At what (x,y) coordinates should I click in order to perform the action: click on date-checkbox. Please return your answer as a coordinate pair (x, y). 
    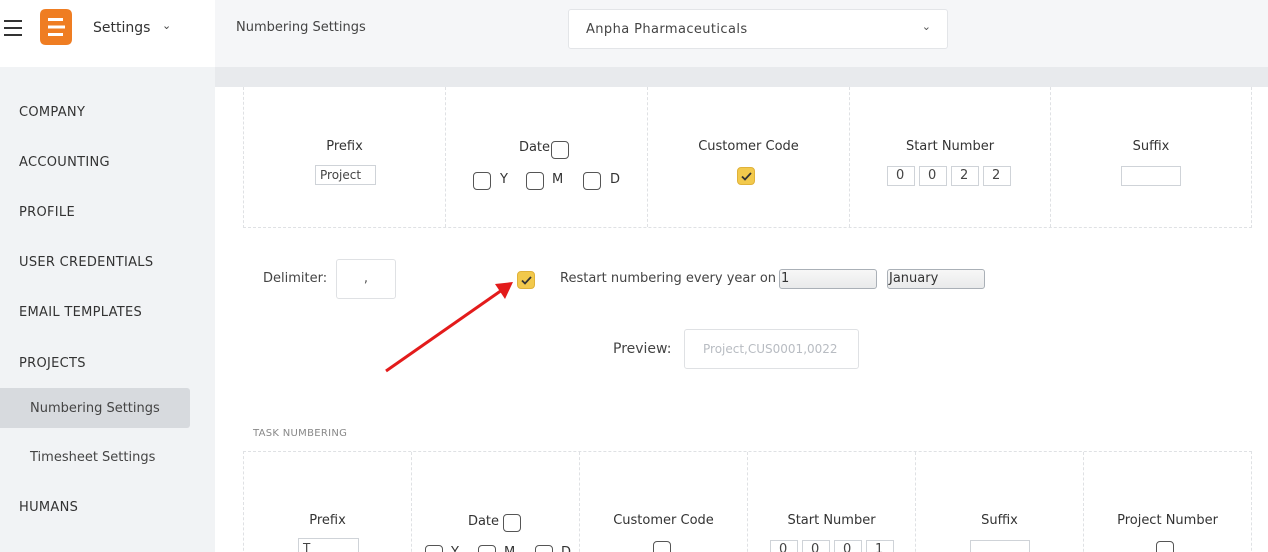
    Looking at the image, I should click on (560, 150).